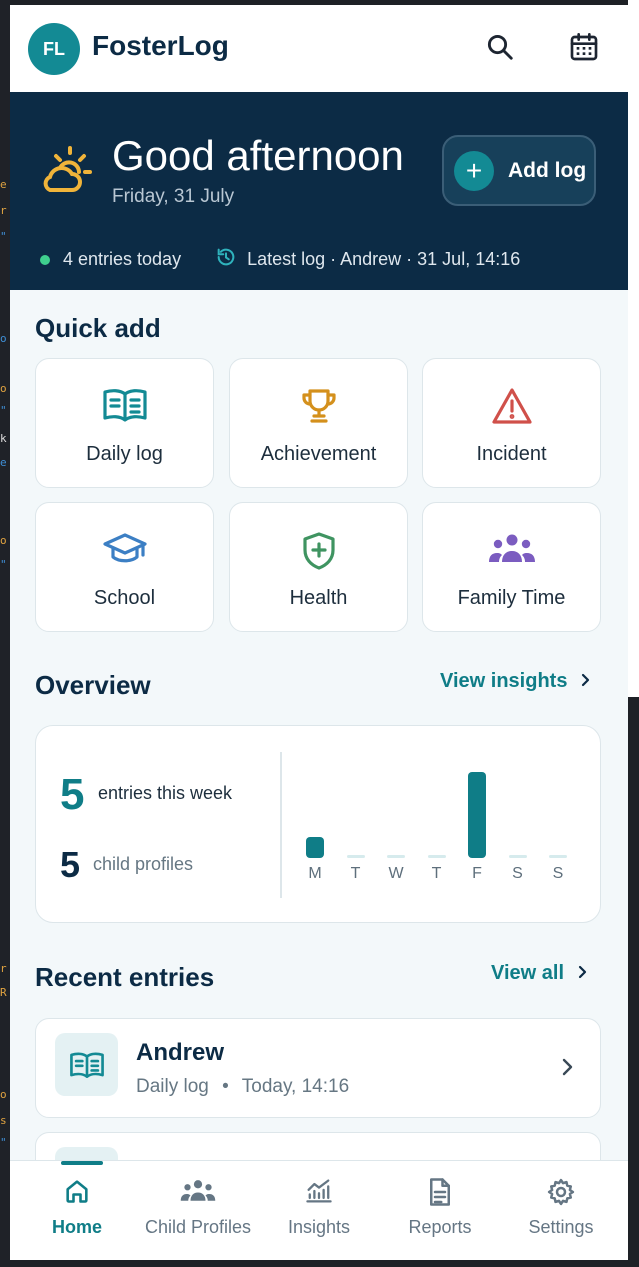 The height and width of the screenshot is (1267, 639). I want to click on quick-add-label: Family Time, so click(511, 598).